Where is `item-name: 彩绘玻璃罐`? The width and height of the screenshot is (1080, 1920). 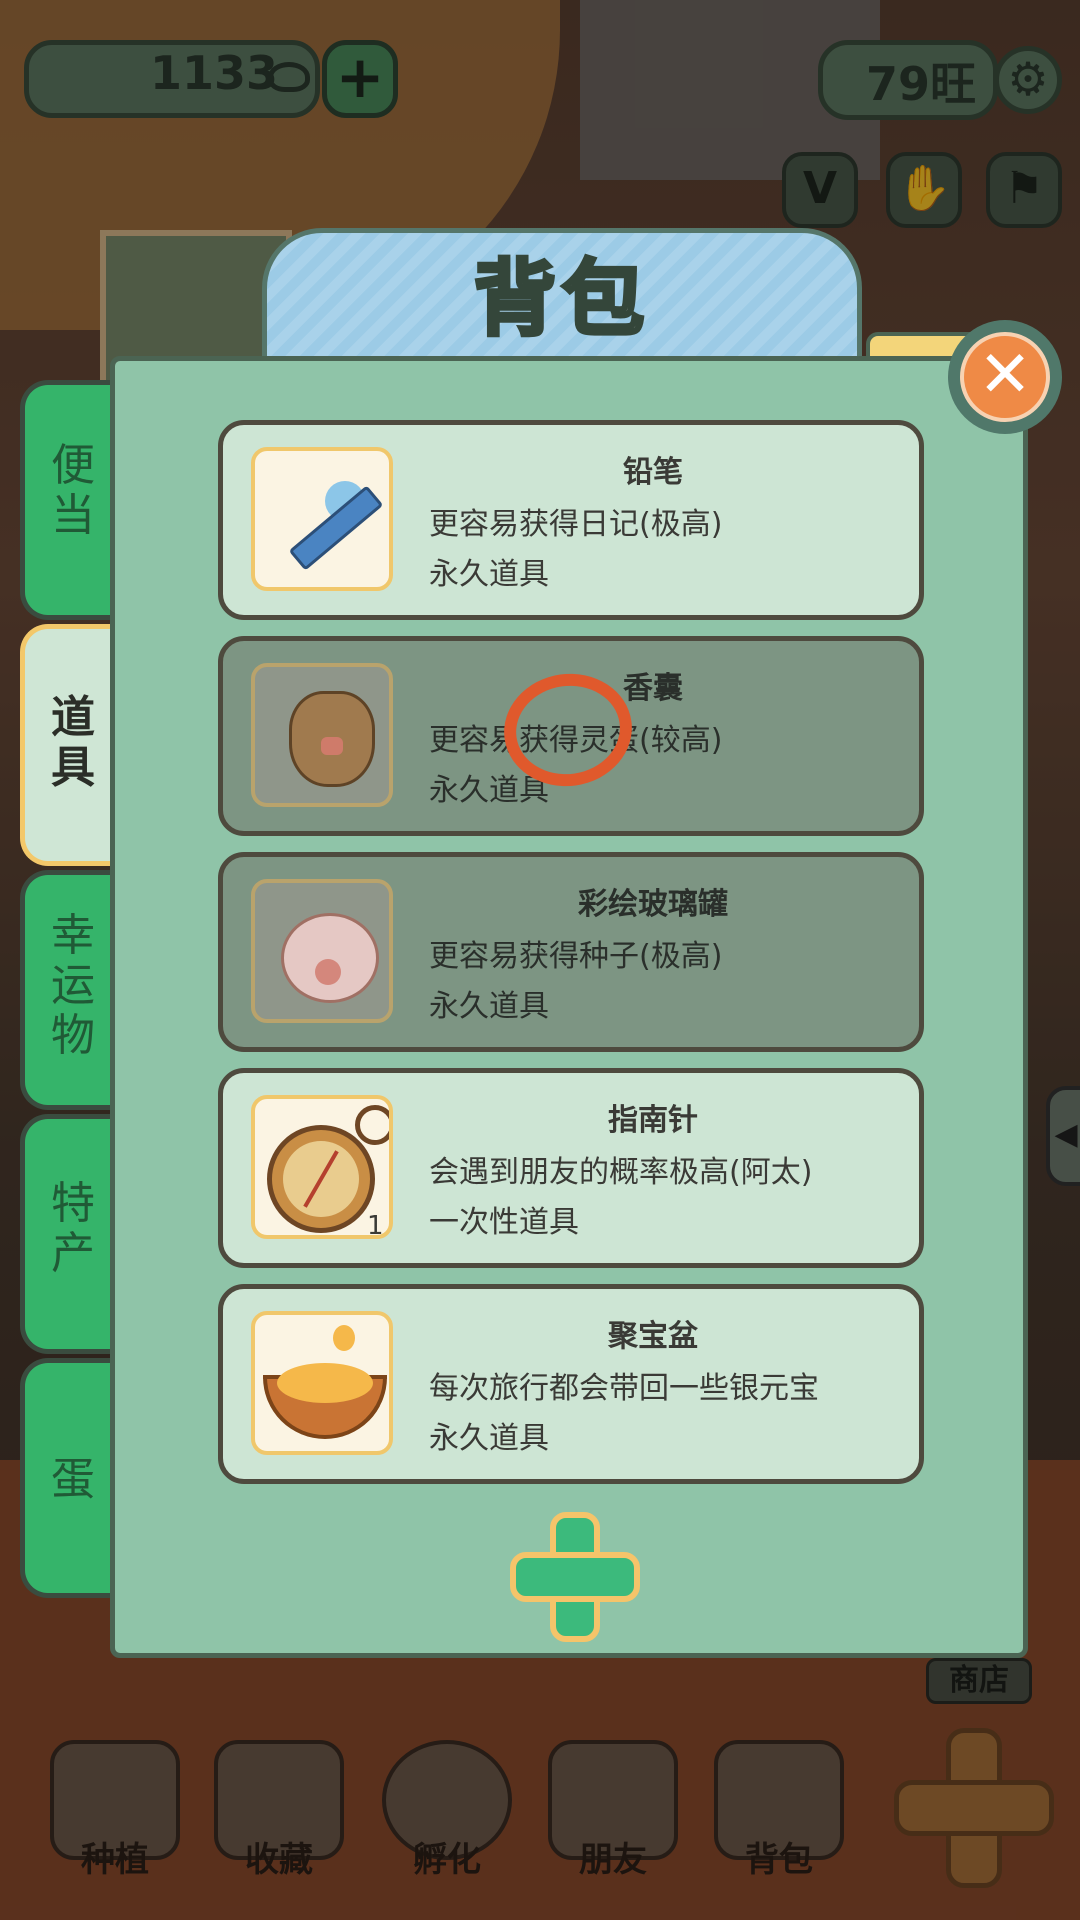
item-name: 彩绘玻璃罐 is located at coordinates (653, 904).